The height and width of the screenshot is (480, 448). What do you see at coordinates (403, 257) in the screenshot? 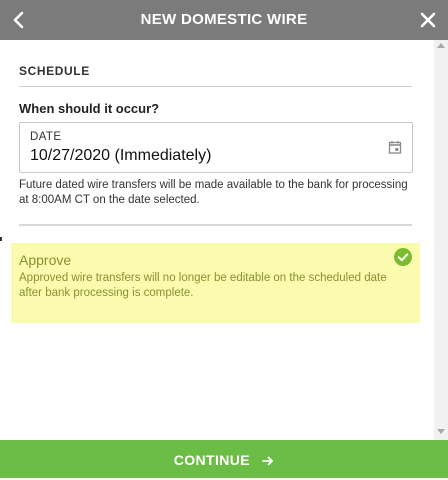
I see `check-circle-icon` at bounding box center [403, 257].